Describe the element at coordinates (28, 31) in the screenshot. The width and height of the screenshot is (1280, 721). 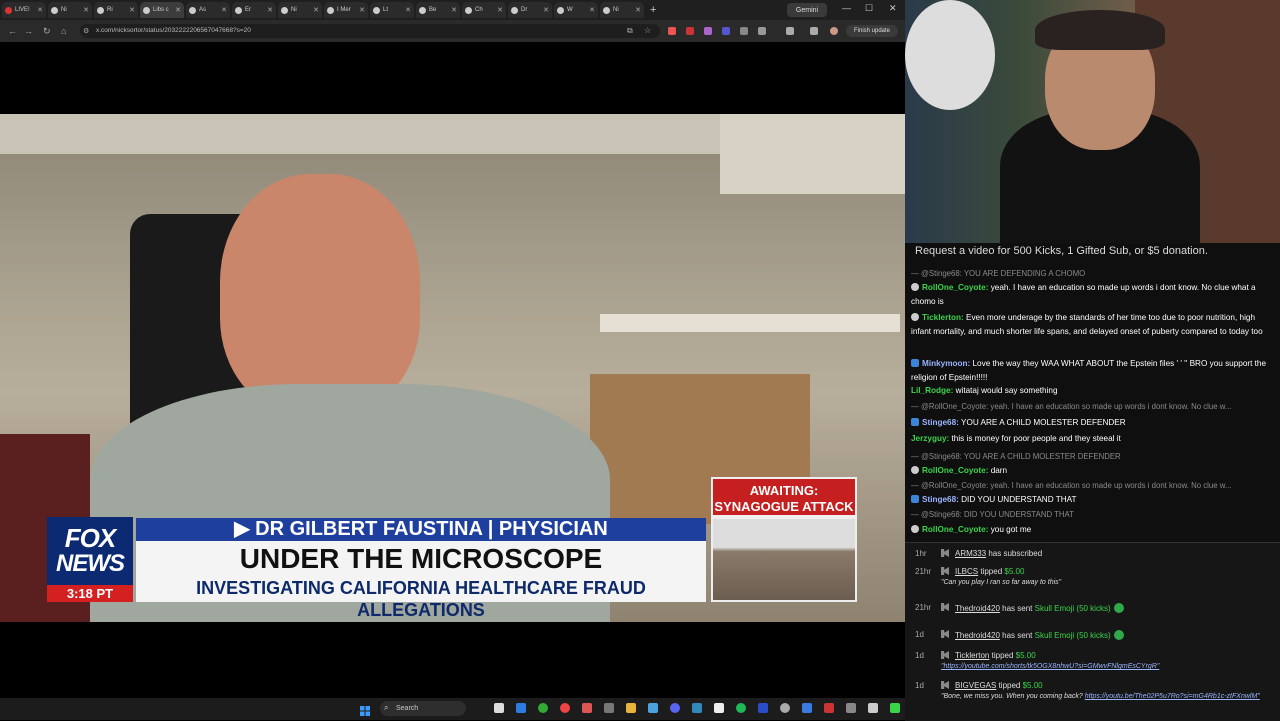
I see `forward-icon: →` at that location.